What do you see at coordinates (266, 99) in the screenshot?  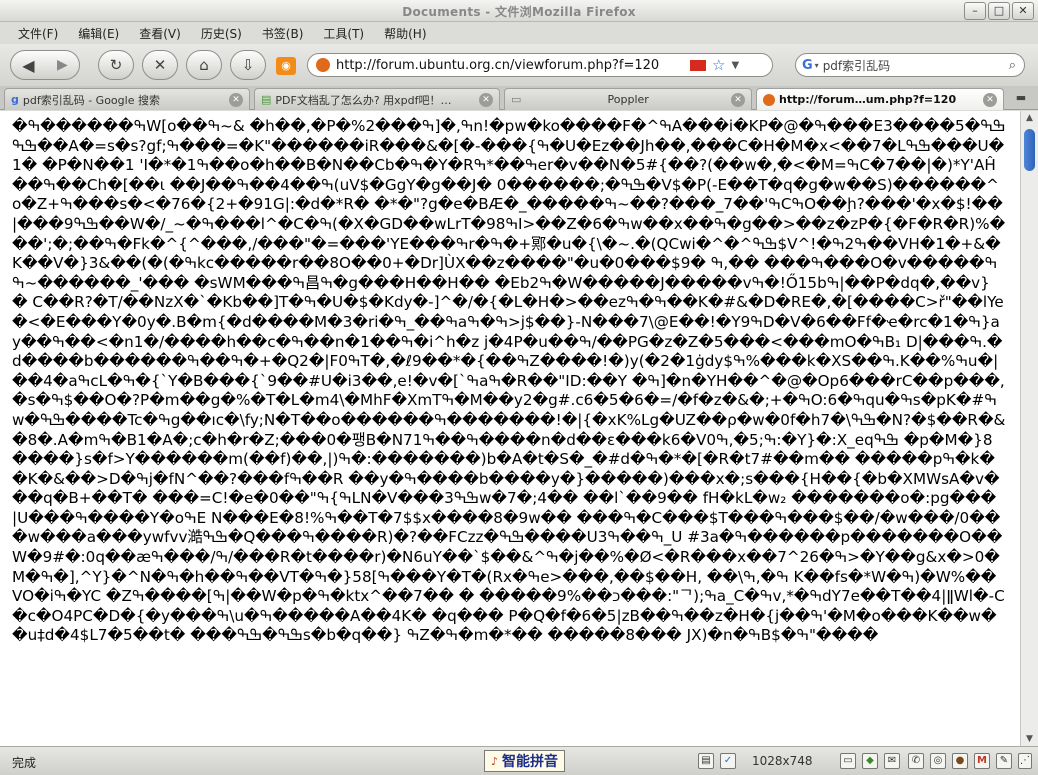 I see `forum-favicon-icon: ▤` at bounding box center [266, 99].